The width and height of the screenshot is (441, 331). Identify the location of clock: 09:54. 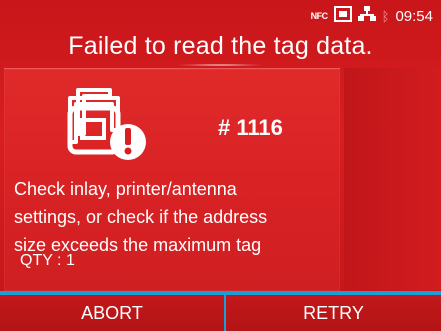
(414, 16).